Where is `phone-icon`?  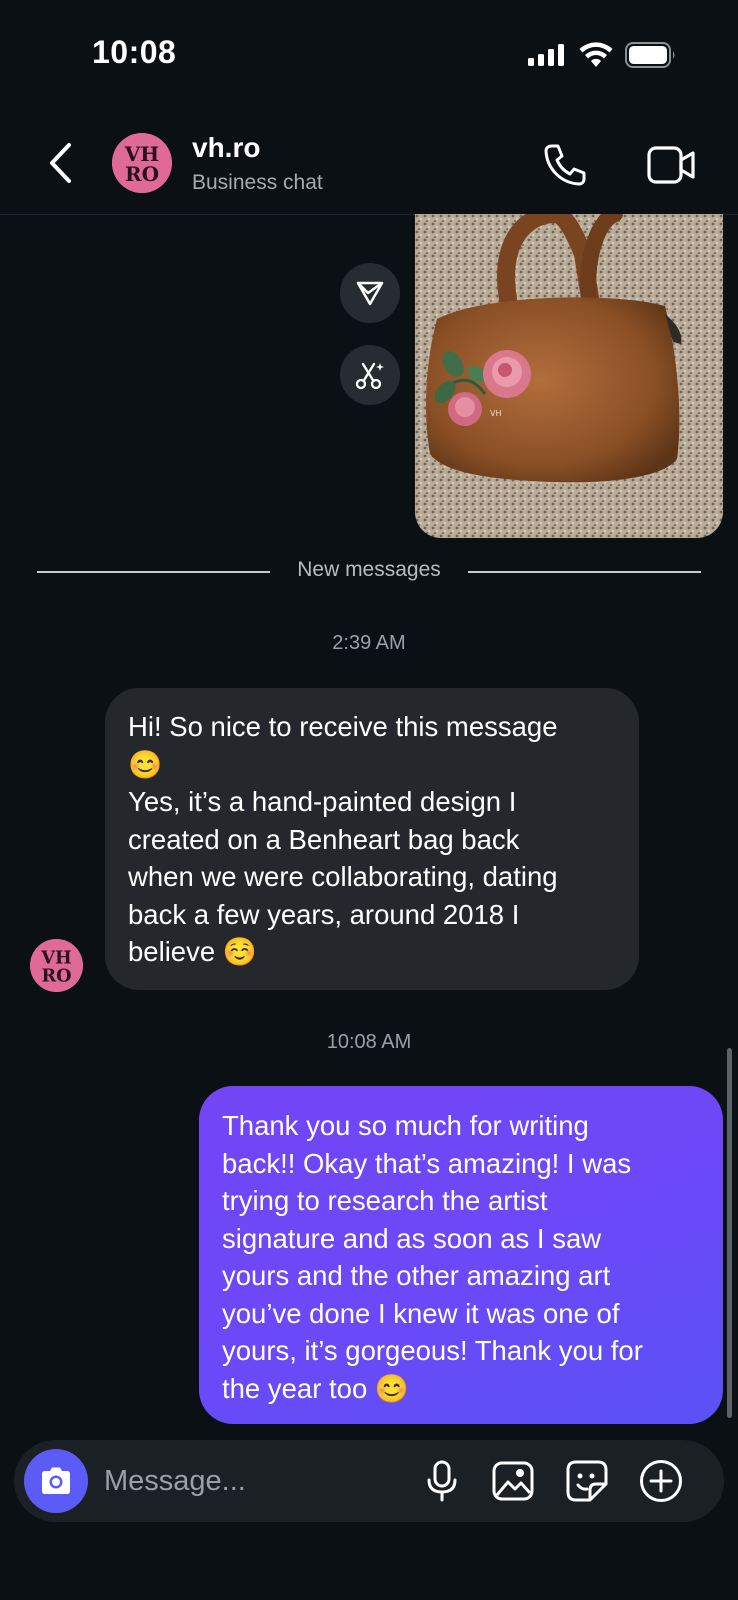 phone-icon is located at coordinates (565, 165).